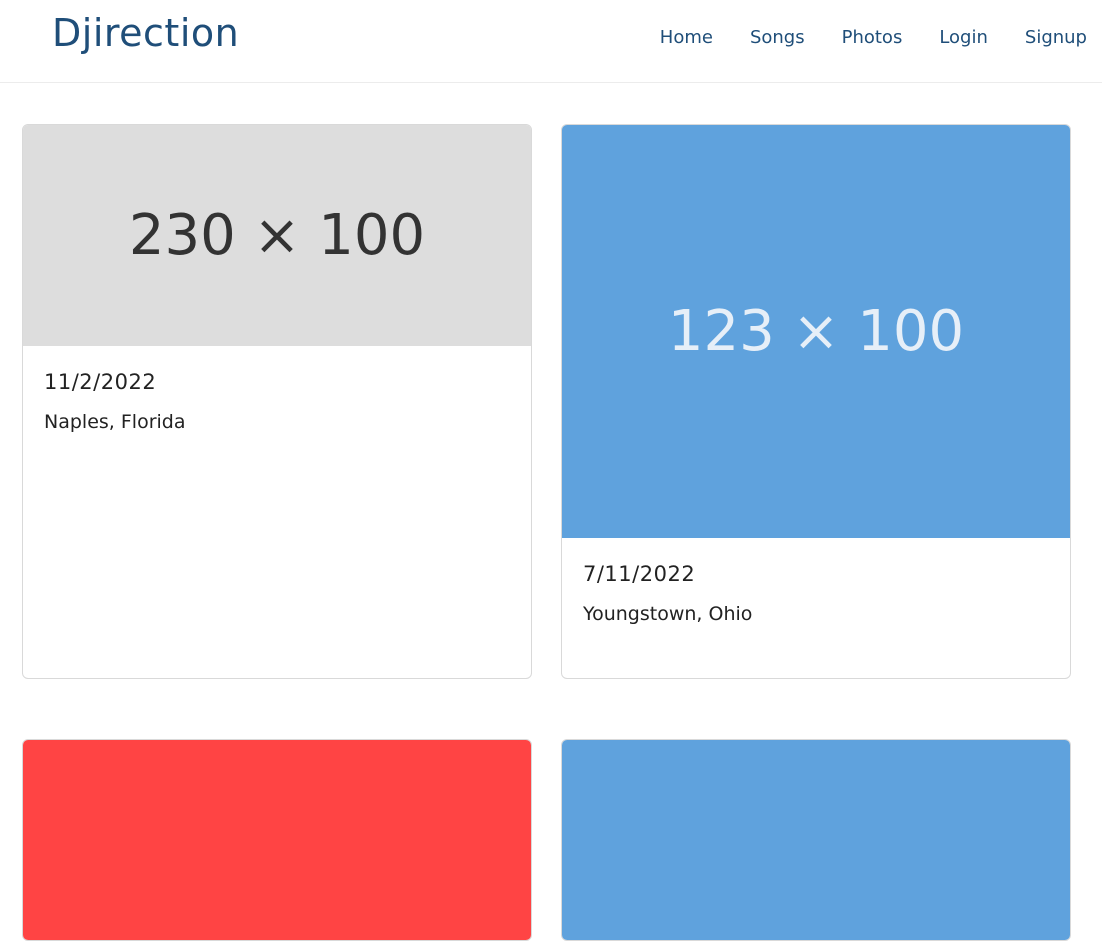  Describe the element at coordinates (115, 422) in the screenshot. I see `card-location: Naples, Florida` at that location.